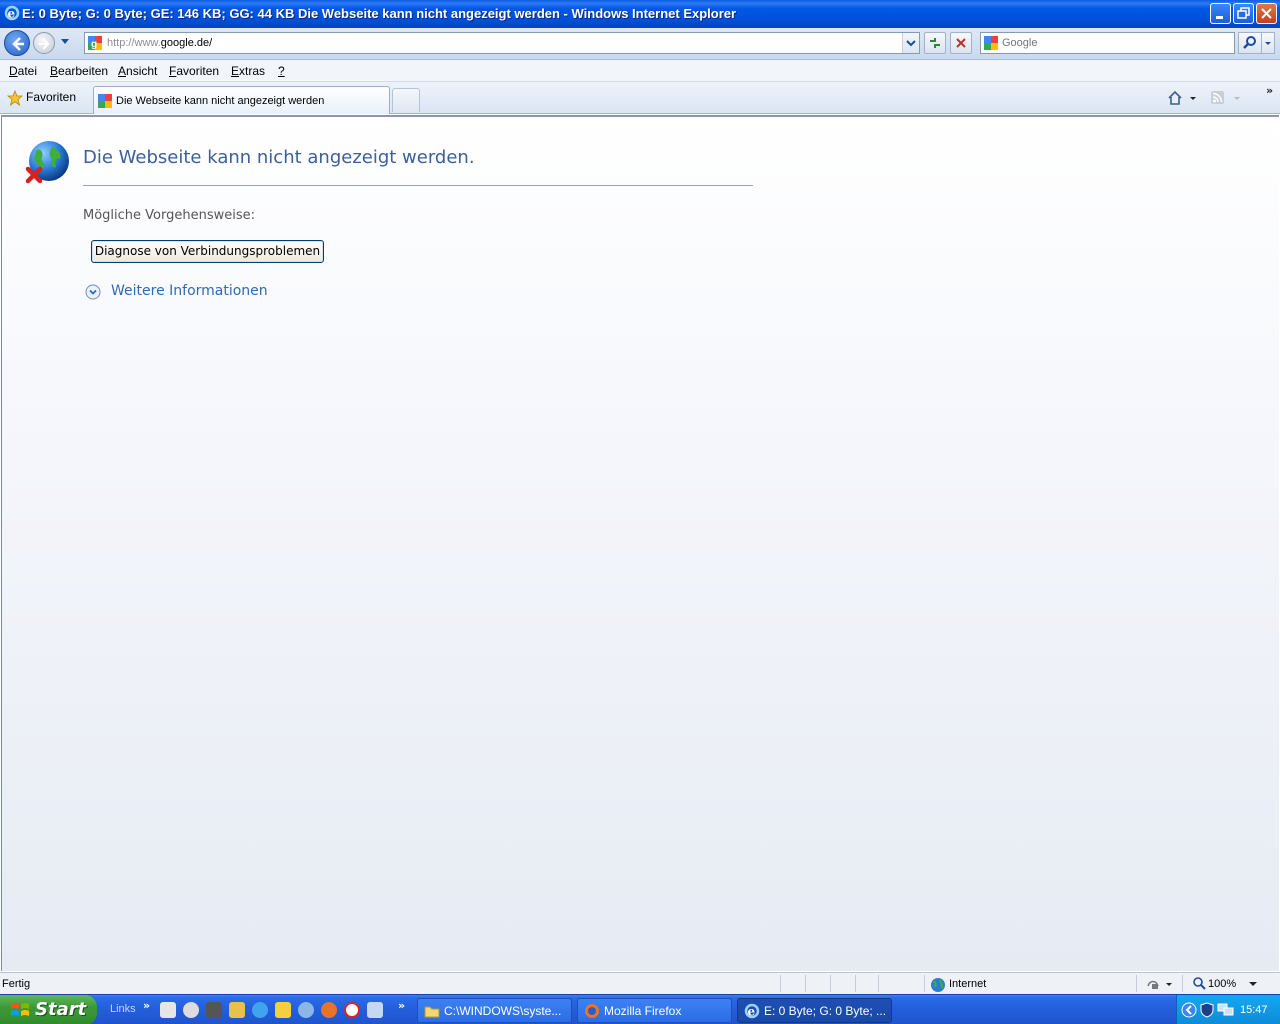 The width and height of the screenshot is (1280, 1024). I want to click on search-icon, so click(1249, 42).